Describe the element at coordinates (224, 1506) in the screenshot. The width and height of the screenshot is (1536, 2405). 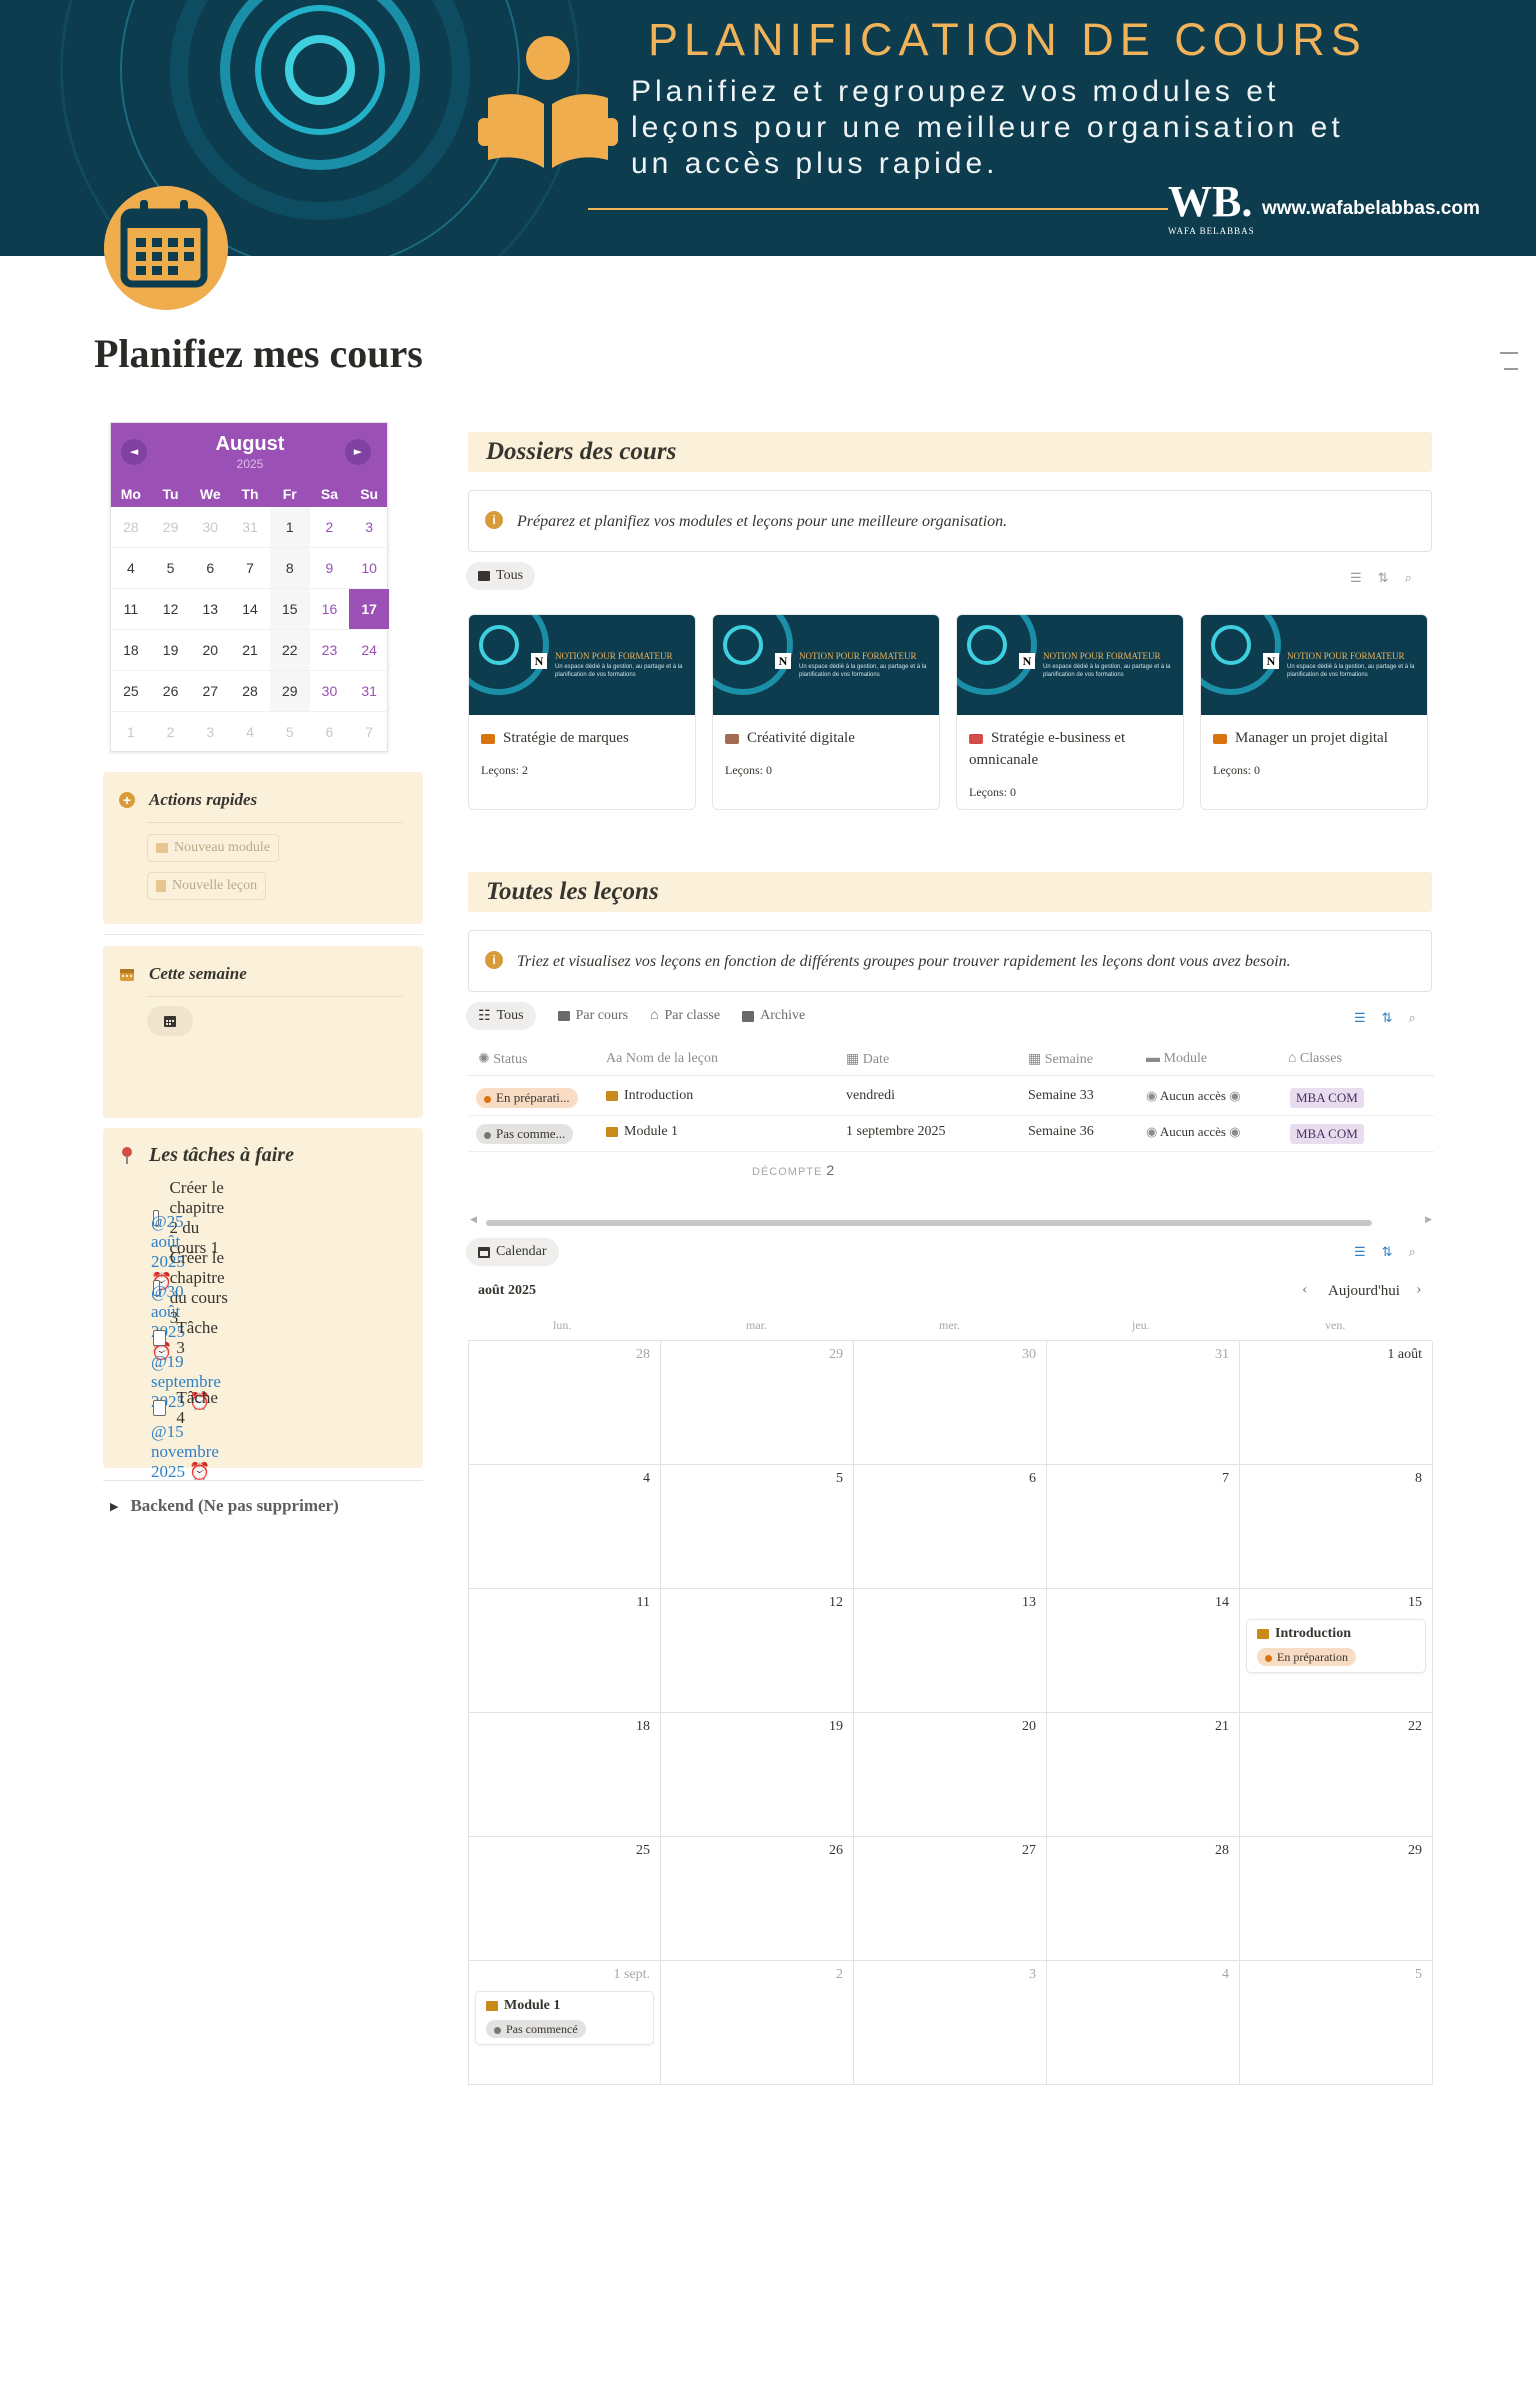
I see `backend-toggle: ▶ Backend (Ne pas supprimer)` at that location.